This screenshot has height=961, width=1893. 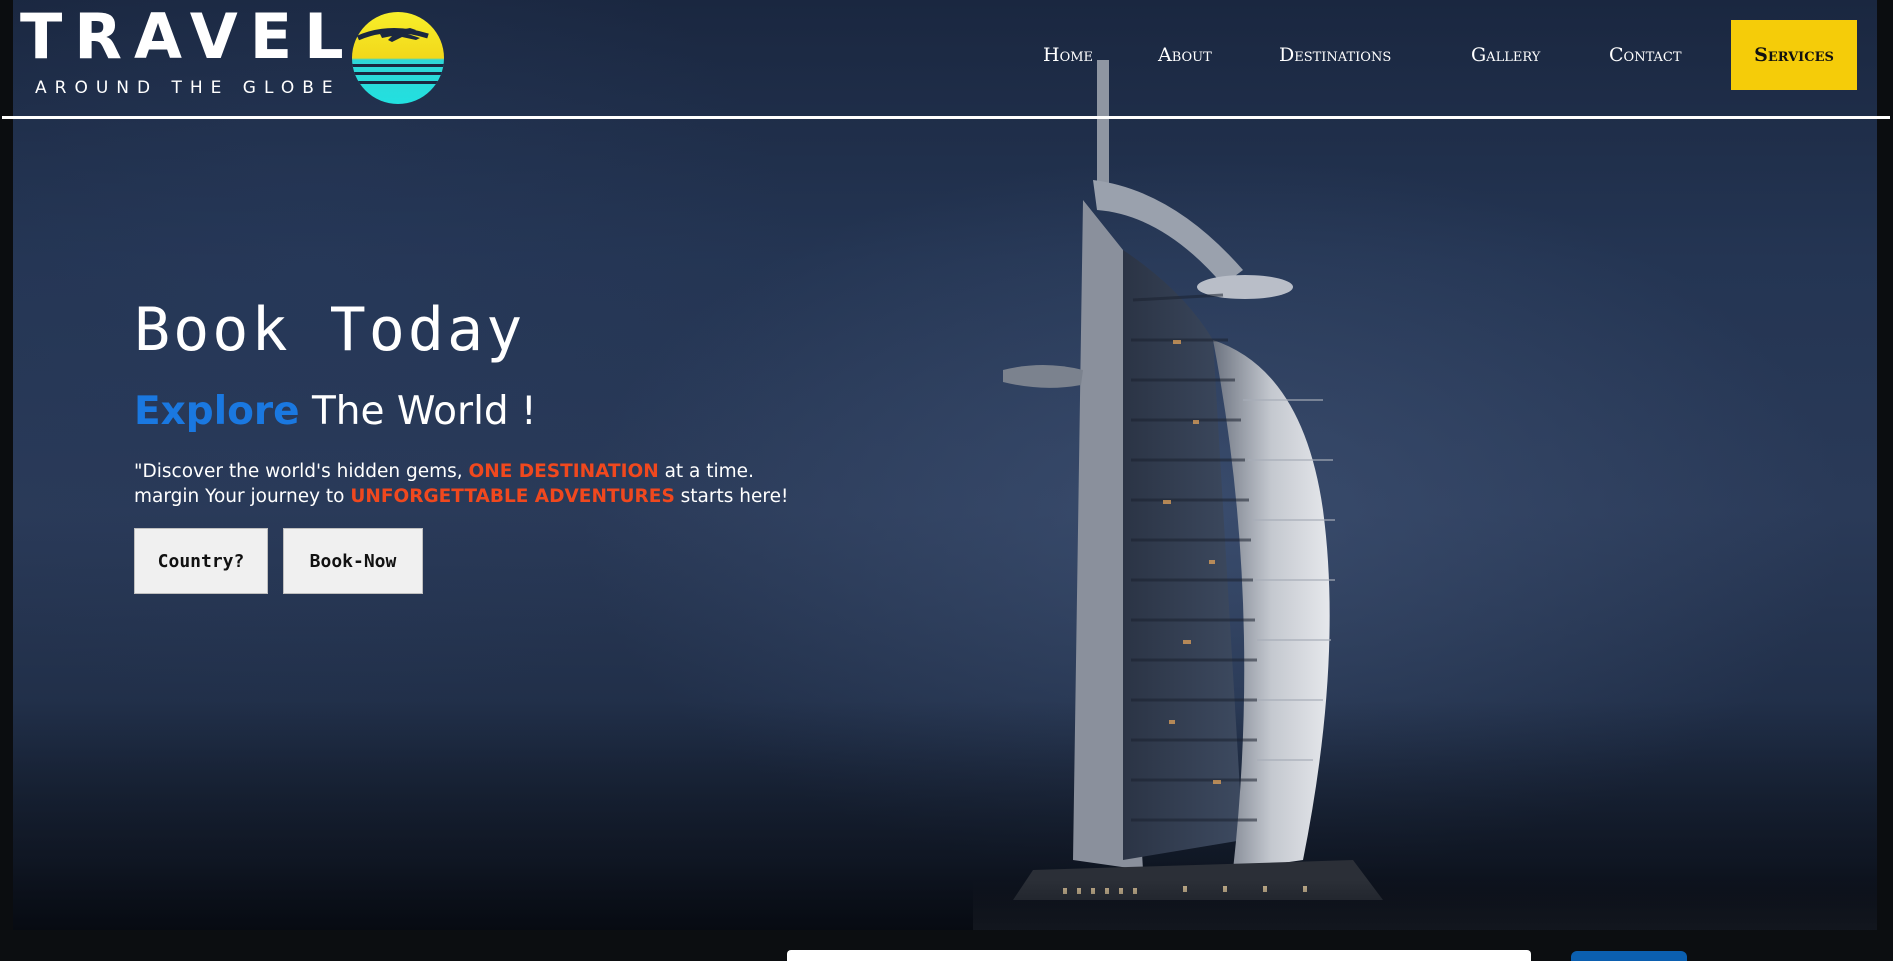 What do you see at coordinates (242, 496) in the screenshot?
I see `hero-desc-part3: margin Your journey to` at bounding box center [242, 496].